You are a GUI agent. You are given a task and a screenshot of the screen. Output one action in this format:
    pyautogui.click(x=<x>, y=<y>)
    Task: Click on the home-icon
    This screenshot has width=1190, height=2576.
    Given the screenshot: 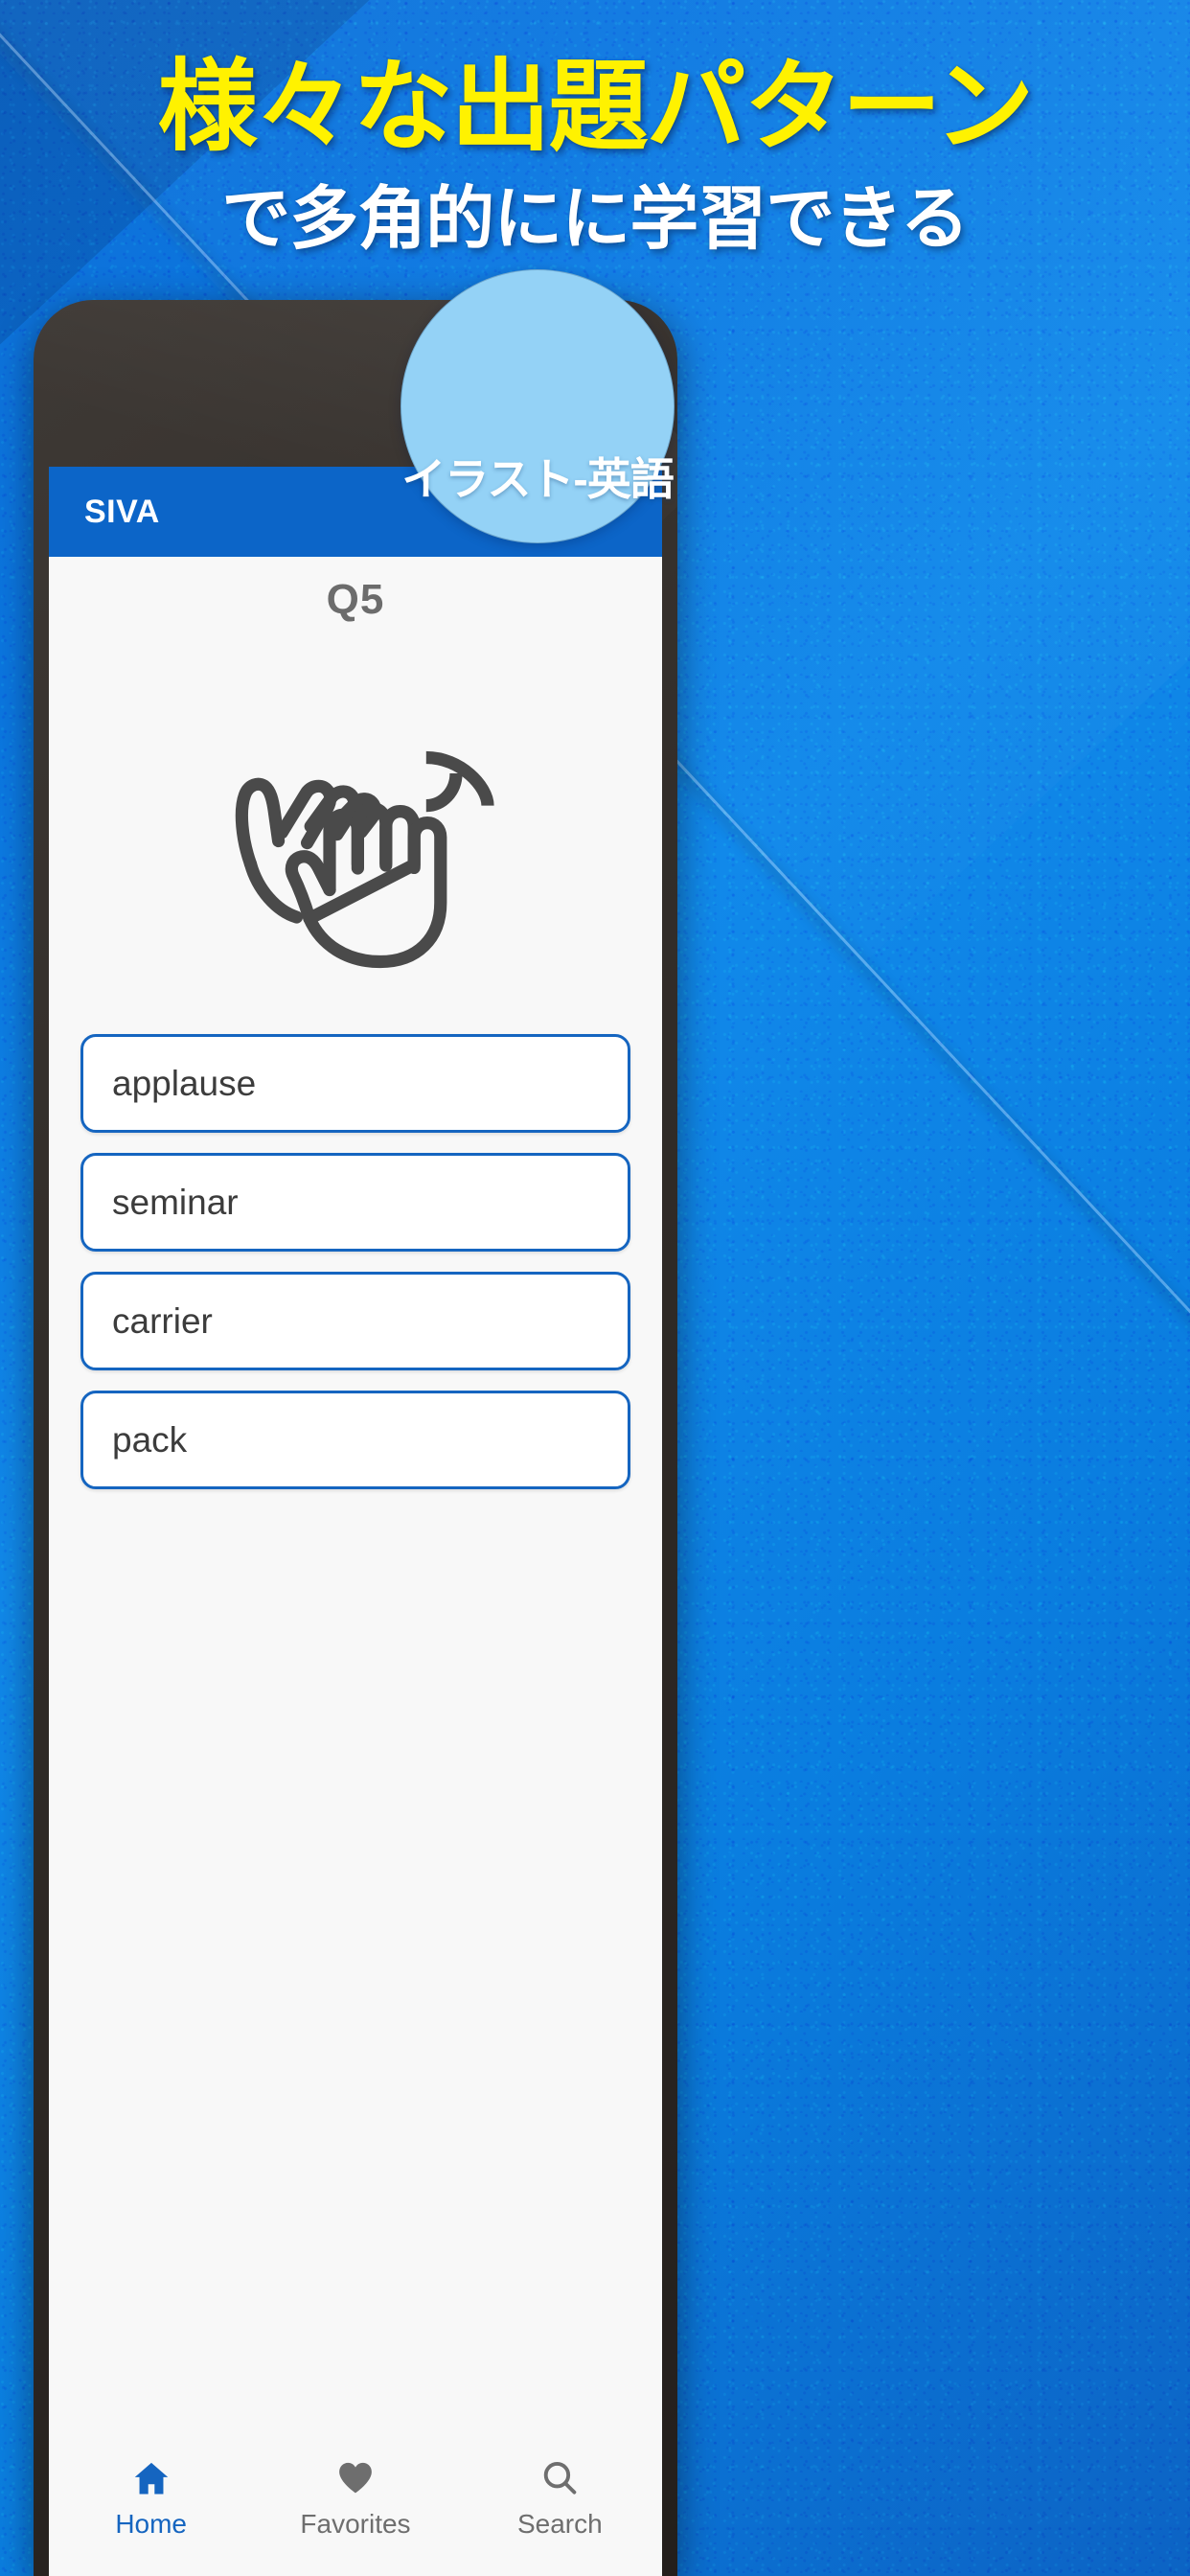 What is the action you would take?
    pyautogui.click(x=151, y=2478)
    